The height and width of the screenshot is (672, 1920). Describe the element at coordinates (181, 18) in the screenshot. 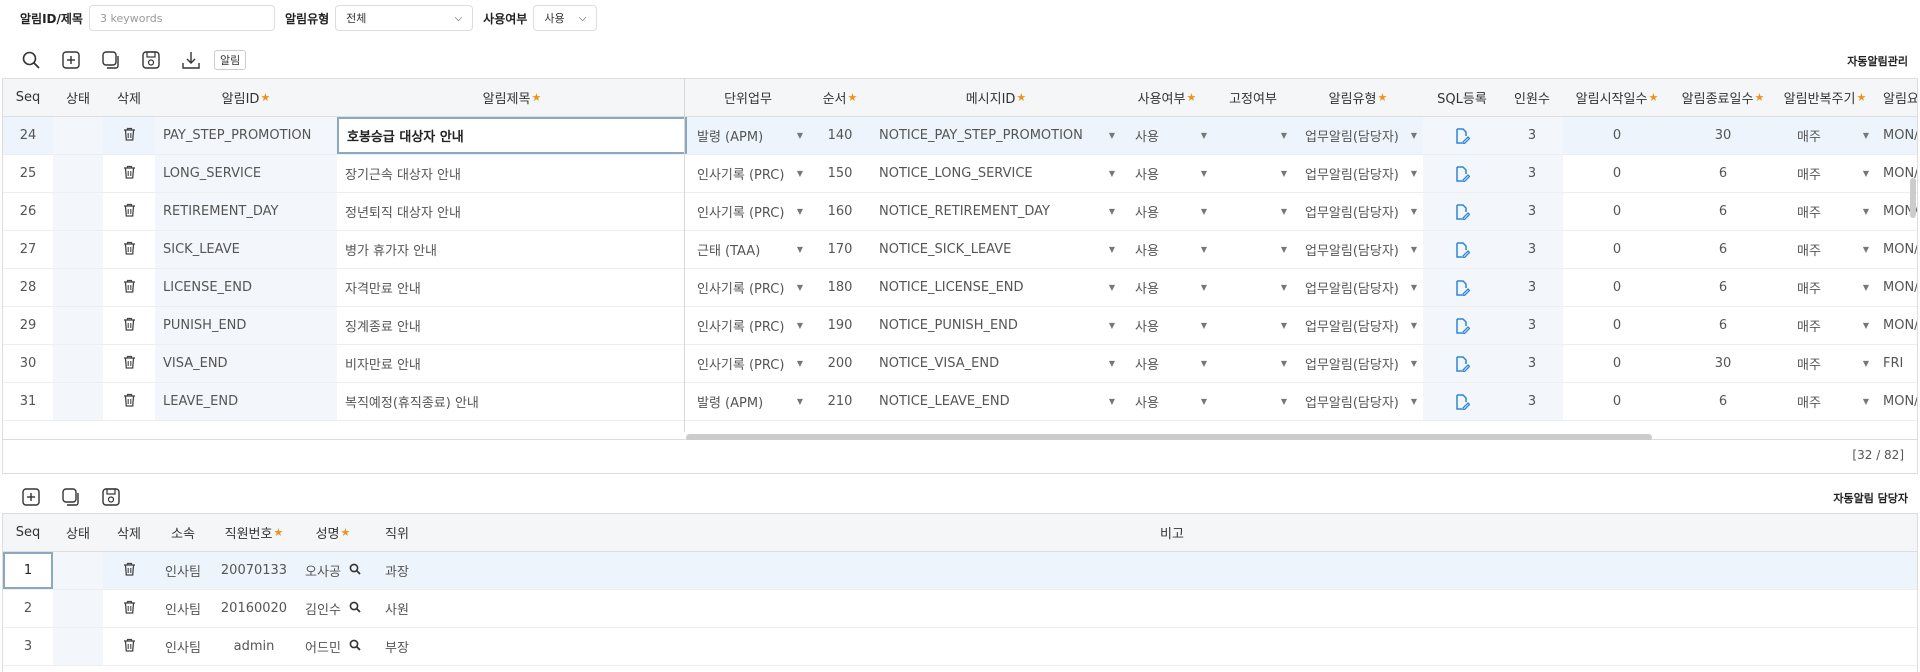

I see `id-filter-input: 3 keywords` at that location.